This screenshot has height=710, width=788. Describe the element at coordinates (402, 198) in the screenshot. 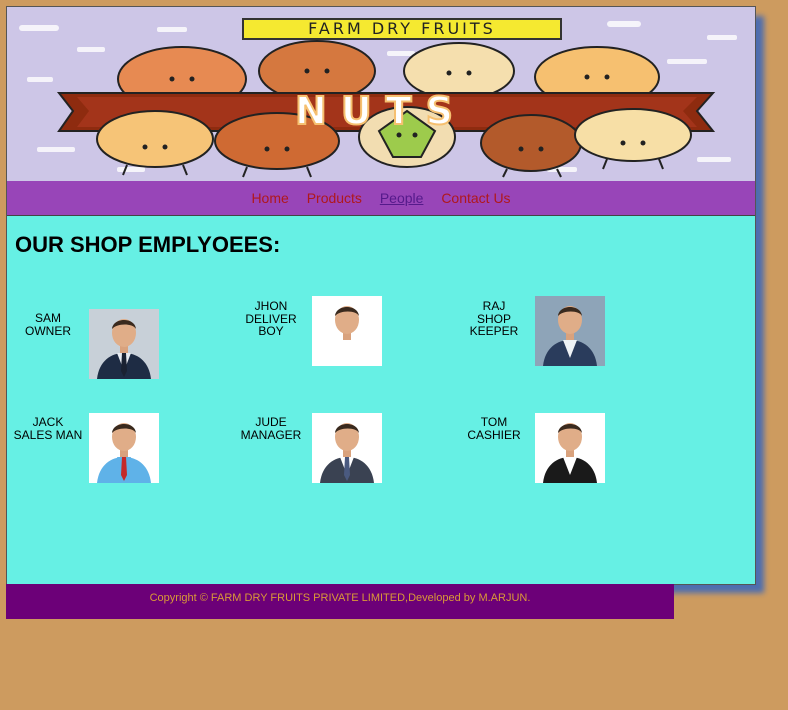

I see `nav-people-link: People` at that location.